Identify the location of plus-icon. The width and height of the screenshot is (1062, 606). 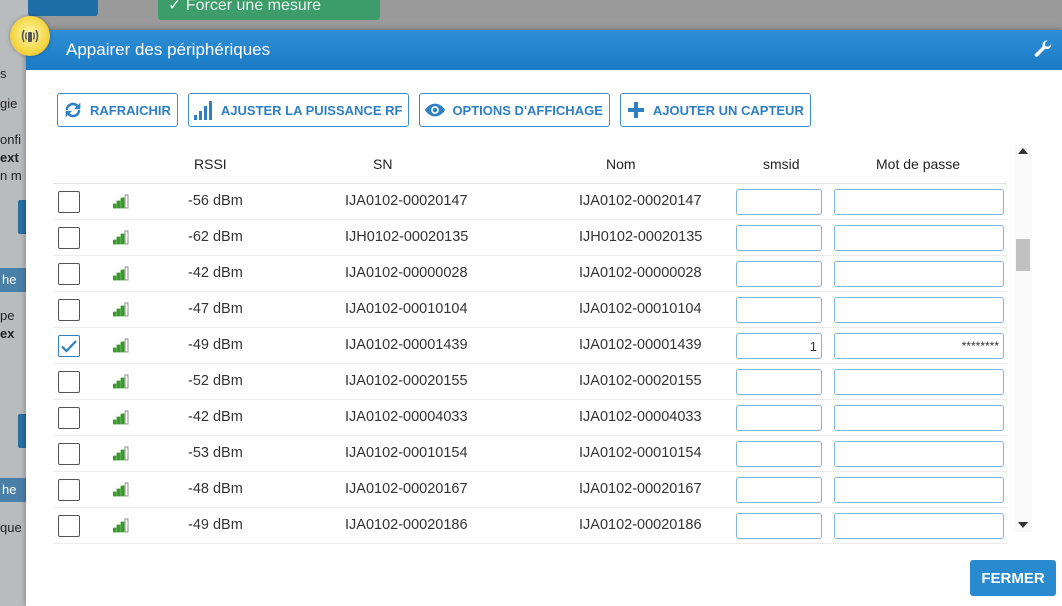
(636, 110).